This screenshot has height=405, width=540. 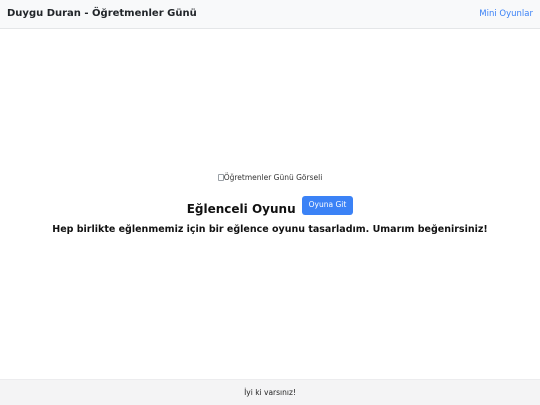 I want to click on footer: İyi ki varsınız!, so click(x=270, y=392).